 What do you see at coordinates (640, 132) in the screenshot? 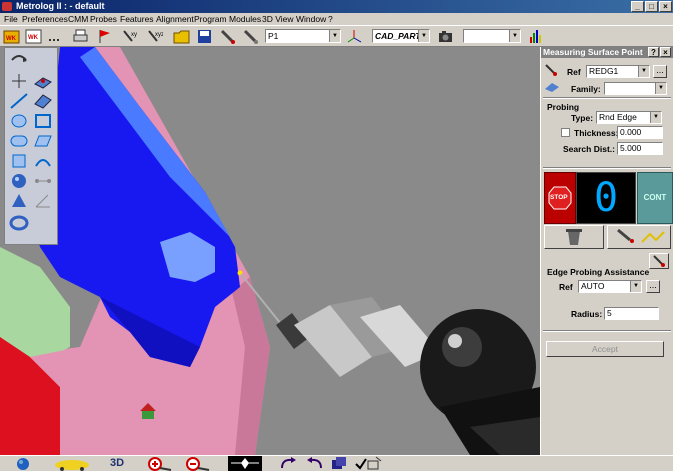
I see `thickness-input: 0.000` at bounding box center [640, 132].